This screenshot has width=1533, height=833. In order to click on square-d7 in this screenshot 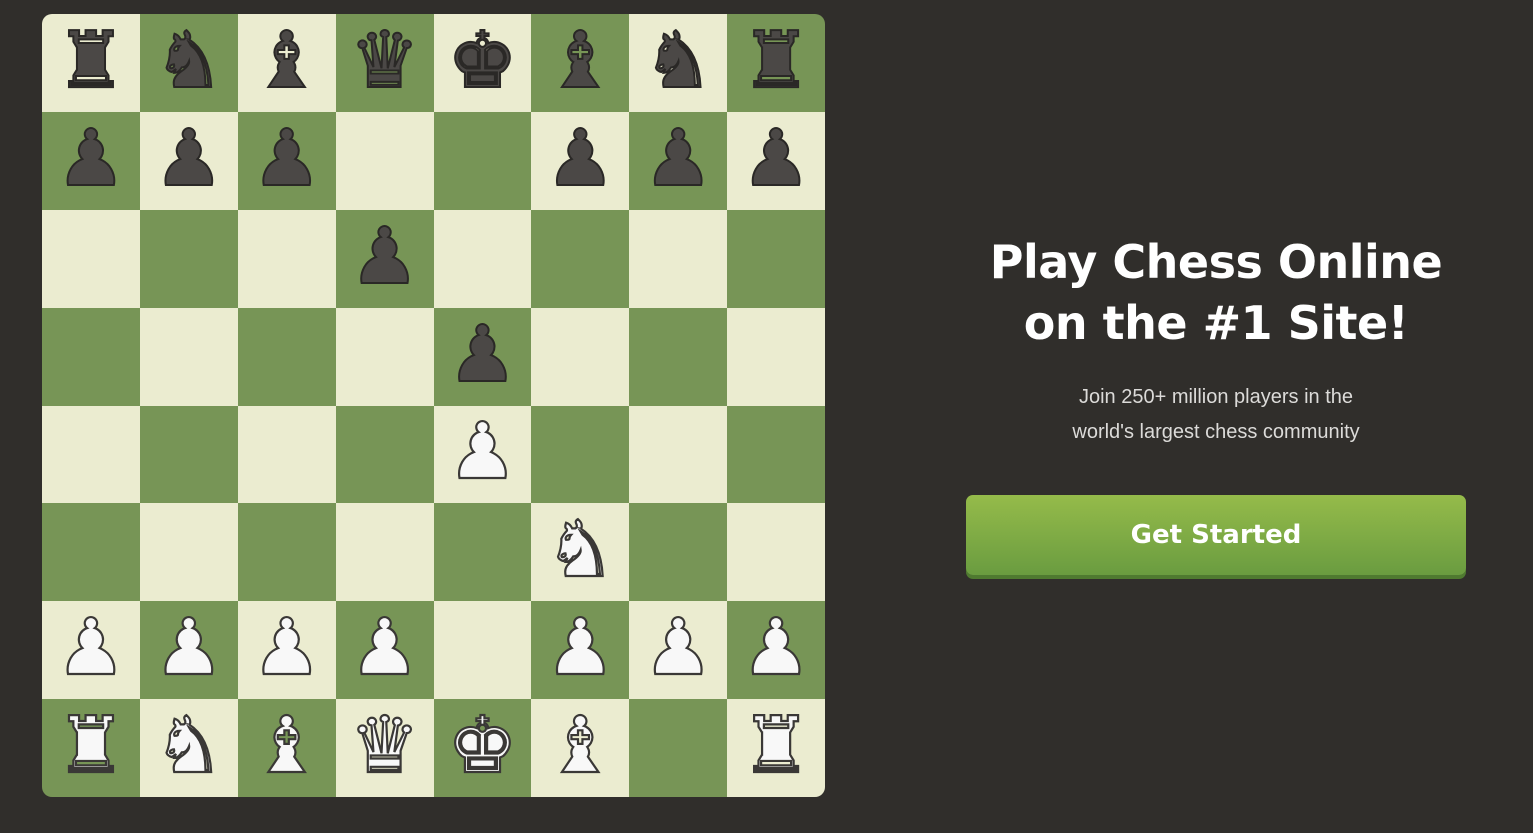, I will do `click(384, 160)`.